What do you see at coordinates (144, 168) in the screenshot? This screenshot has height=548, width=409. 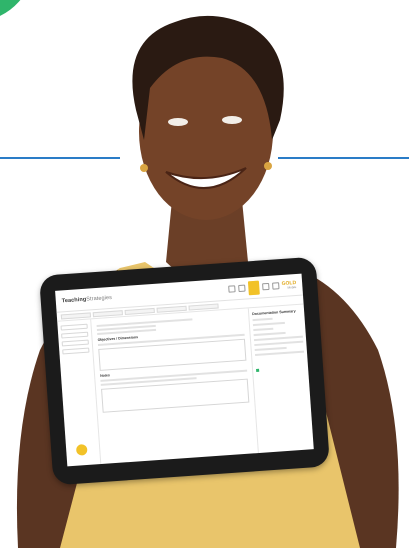 I see `photo-earring-left` at bounding box center [144, 168].